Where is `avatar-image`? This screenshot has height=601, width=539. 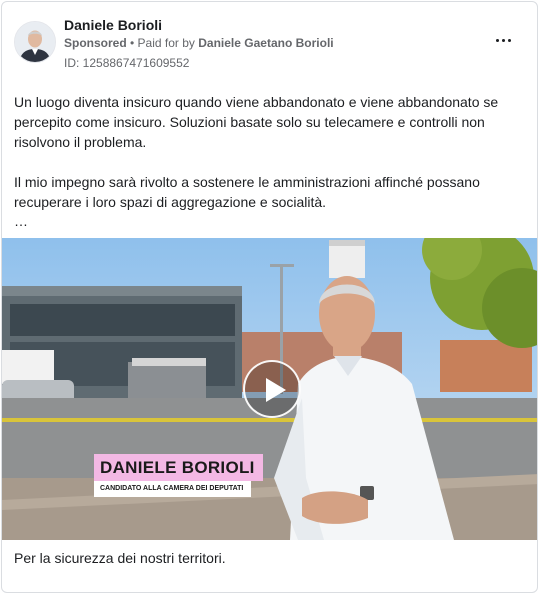 avatar-image is located at coordinates (35, 42).